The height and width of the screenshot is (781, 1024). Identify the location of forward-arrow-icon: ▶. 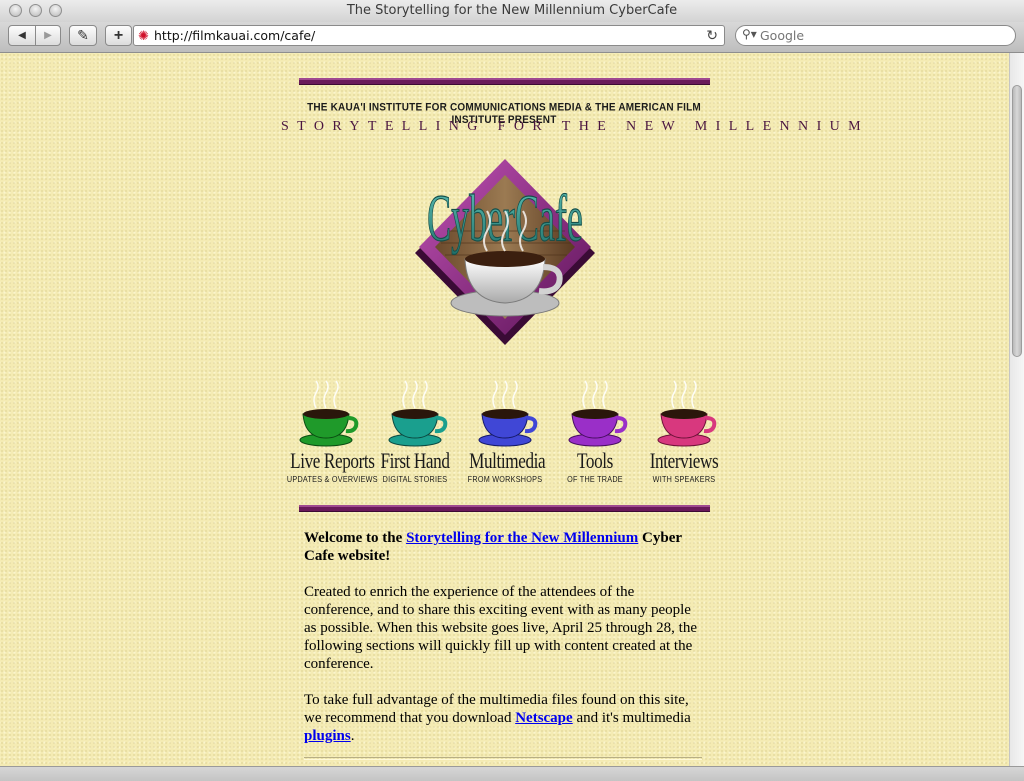
(48, 35).